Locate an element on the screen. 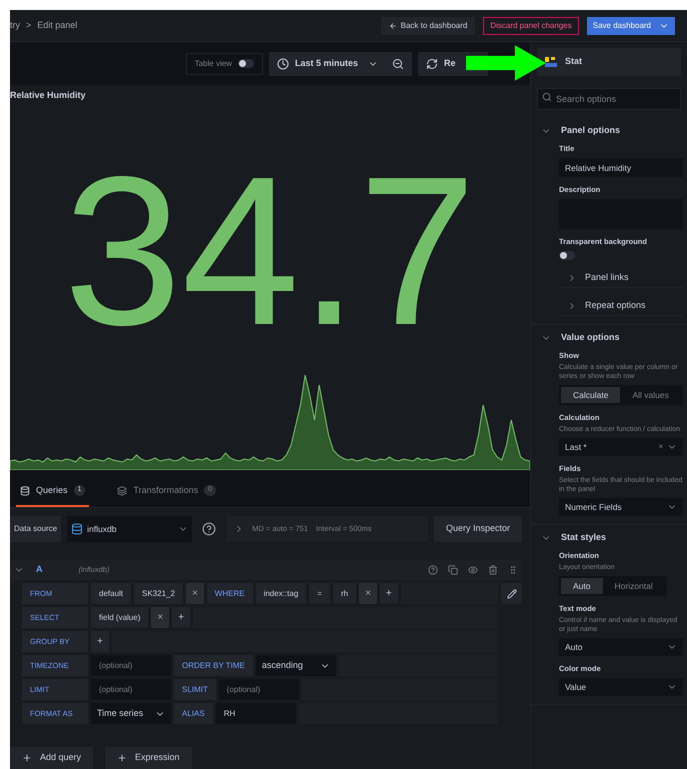 This screenshot has width=687, height=769. table-view-toggle: Table view is located at coordinates (224, 63).